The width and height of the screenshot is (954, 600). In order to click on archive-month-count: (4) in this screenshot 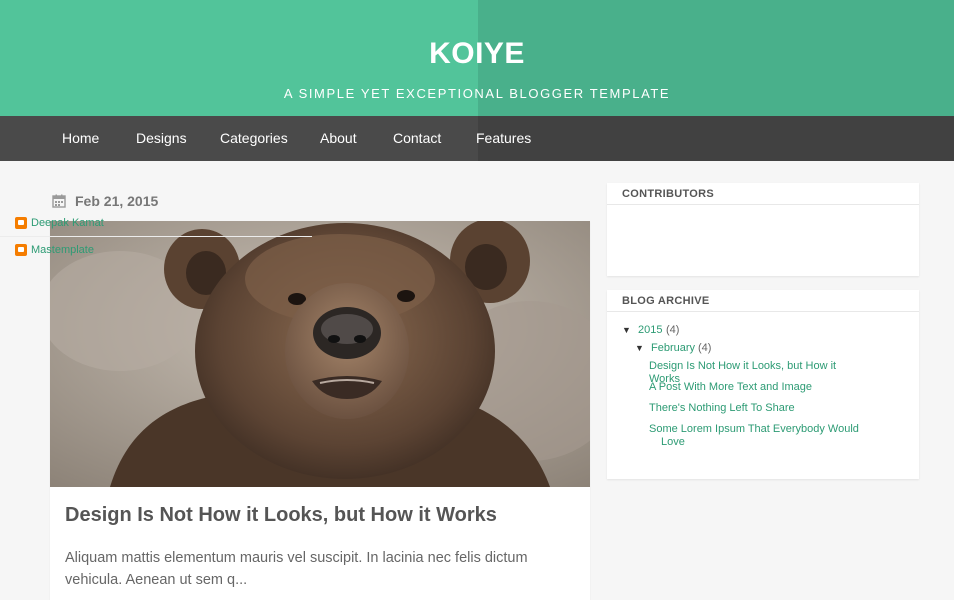, I will do `click(705, 348)`.